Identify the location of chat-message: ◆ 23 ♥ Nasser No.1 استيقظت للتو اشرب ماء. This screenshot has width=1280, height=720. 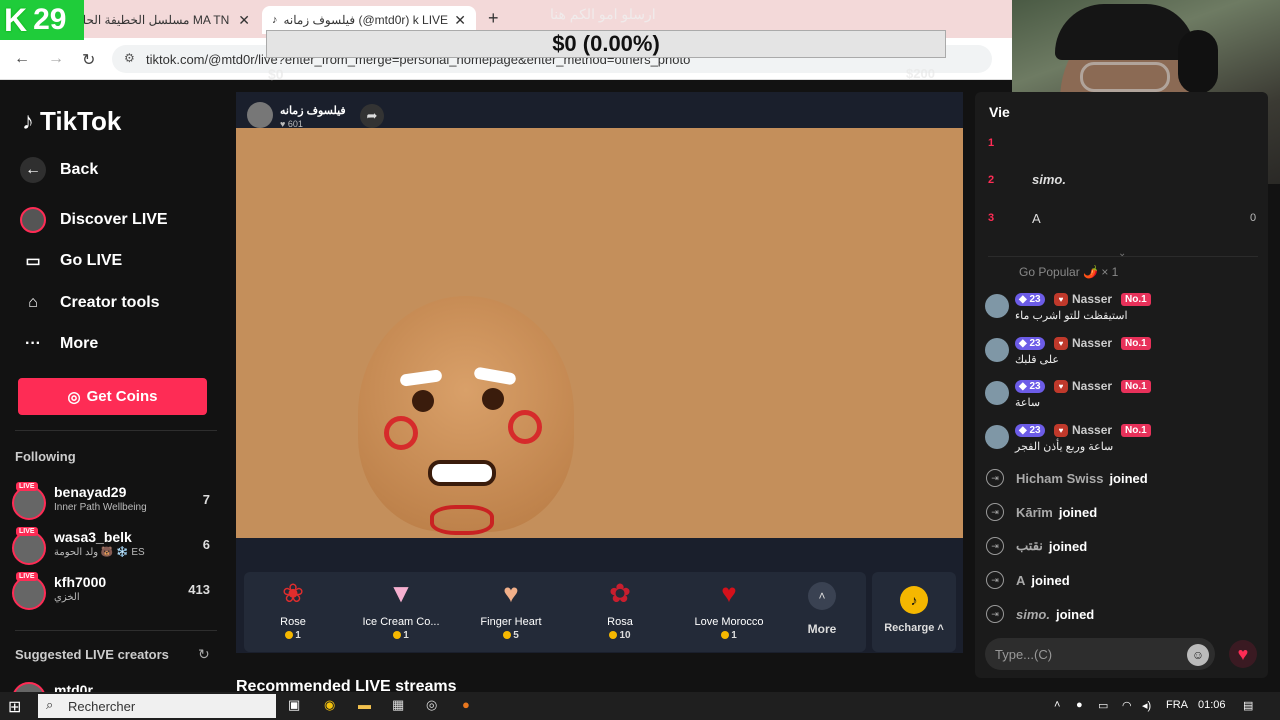
(1120, 312).